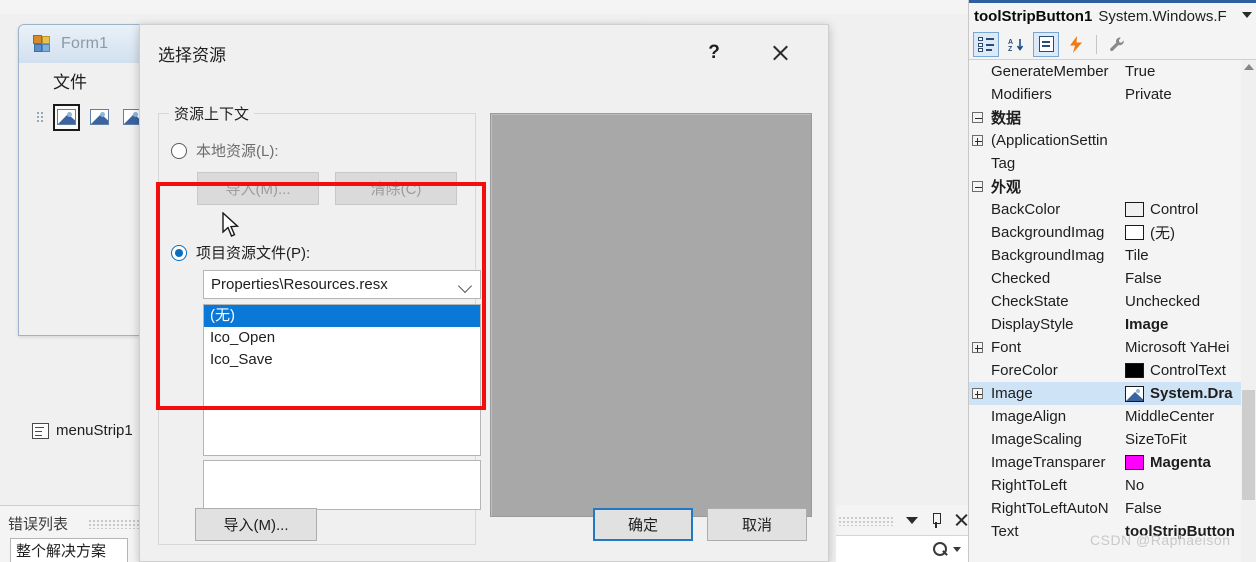  What do you see at coordinates (1112, 508) in the screenshot?
I see `property-row: RightToLeftAutoN False` at bounding box center [1112, 508].